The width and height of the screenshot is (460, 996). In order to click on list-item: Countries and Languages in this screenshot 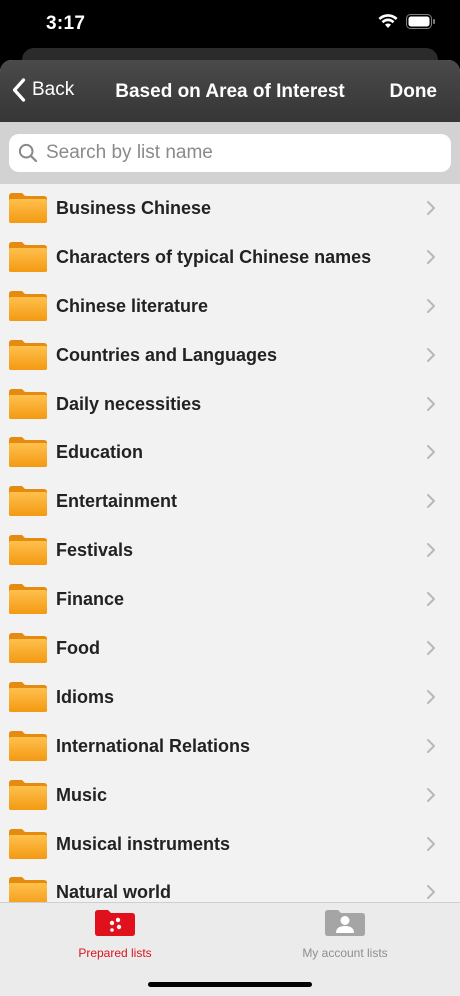, I will do `click(230, 355)`.